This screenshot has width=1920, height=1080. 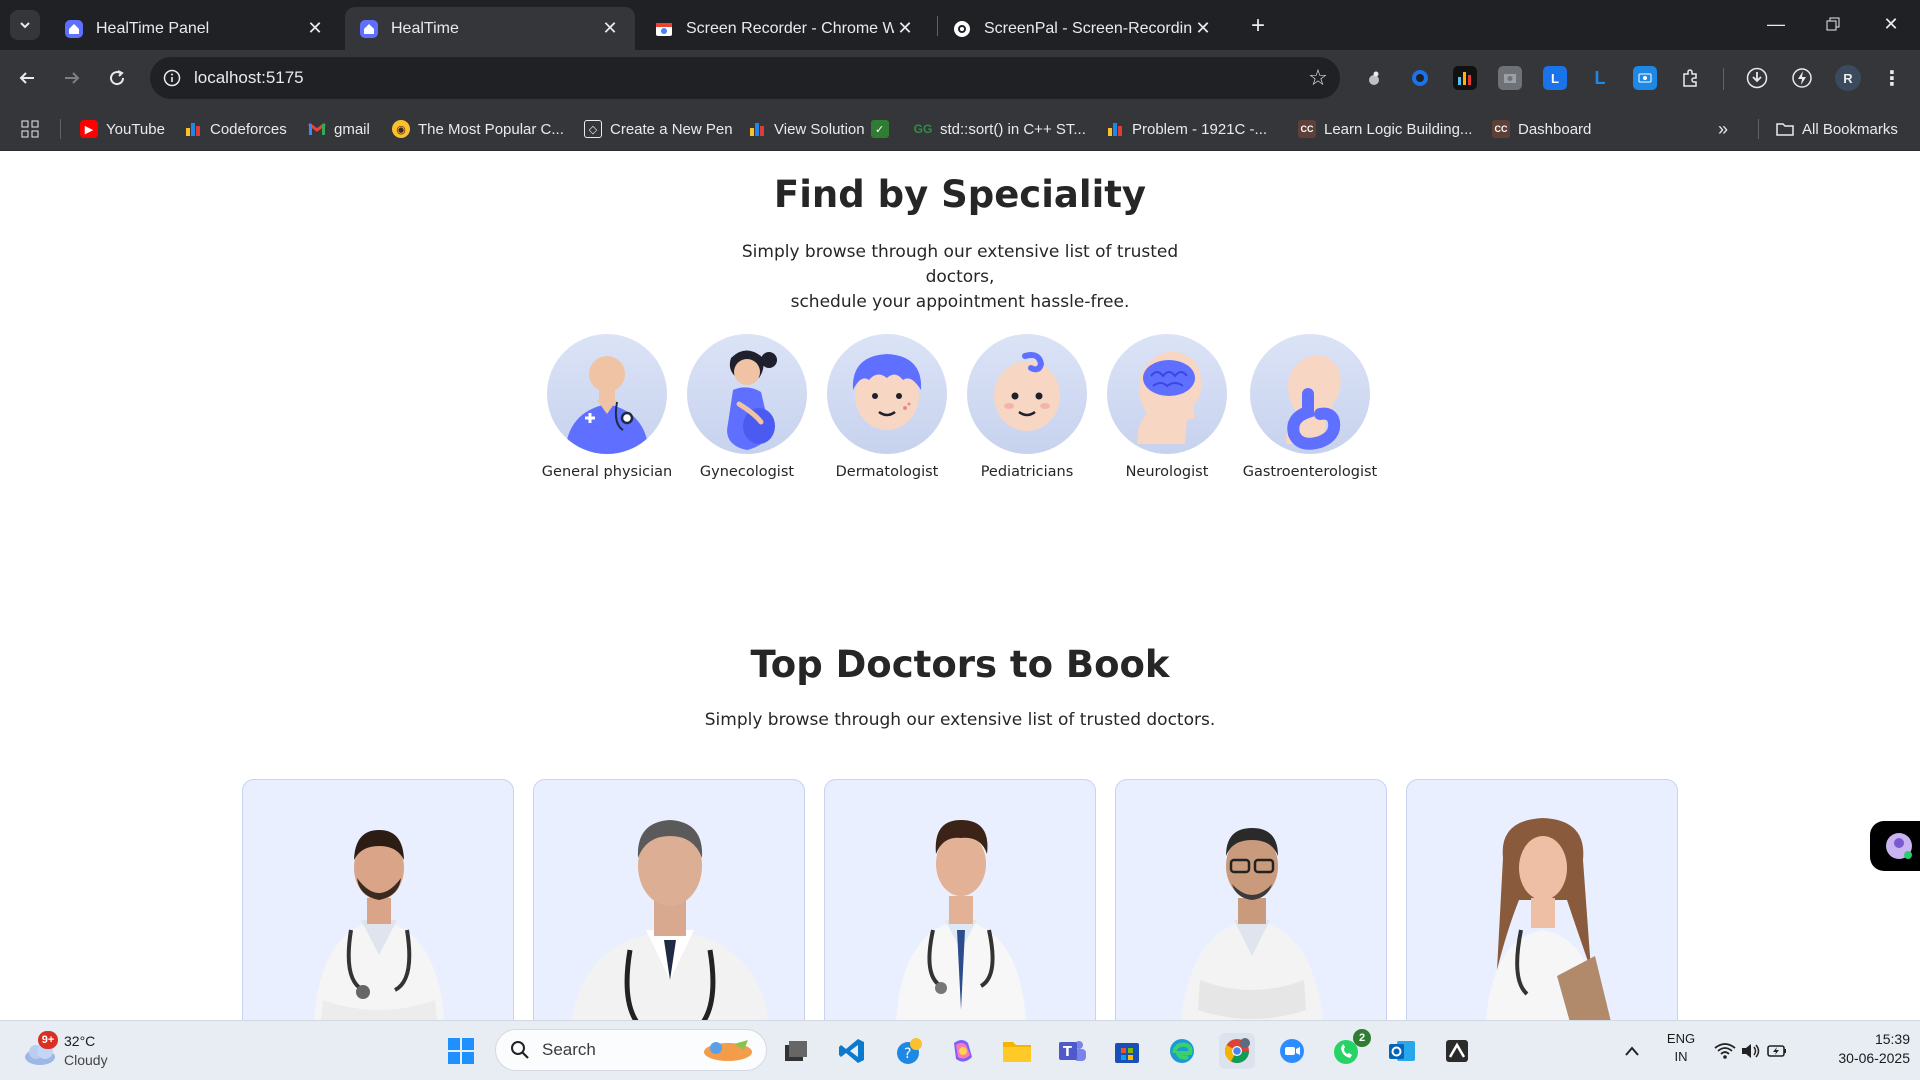 What do you see at coordinates (1310, 407) in the screenshot?
I see `speciality-gastroenterologist: Gastroenterologist` at bounding box center [1310, 407].